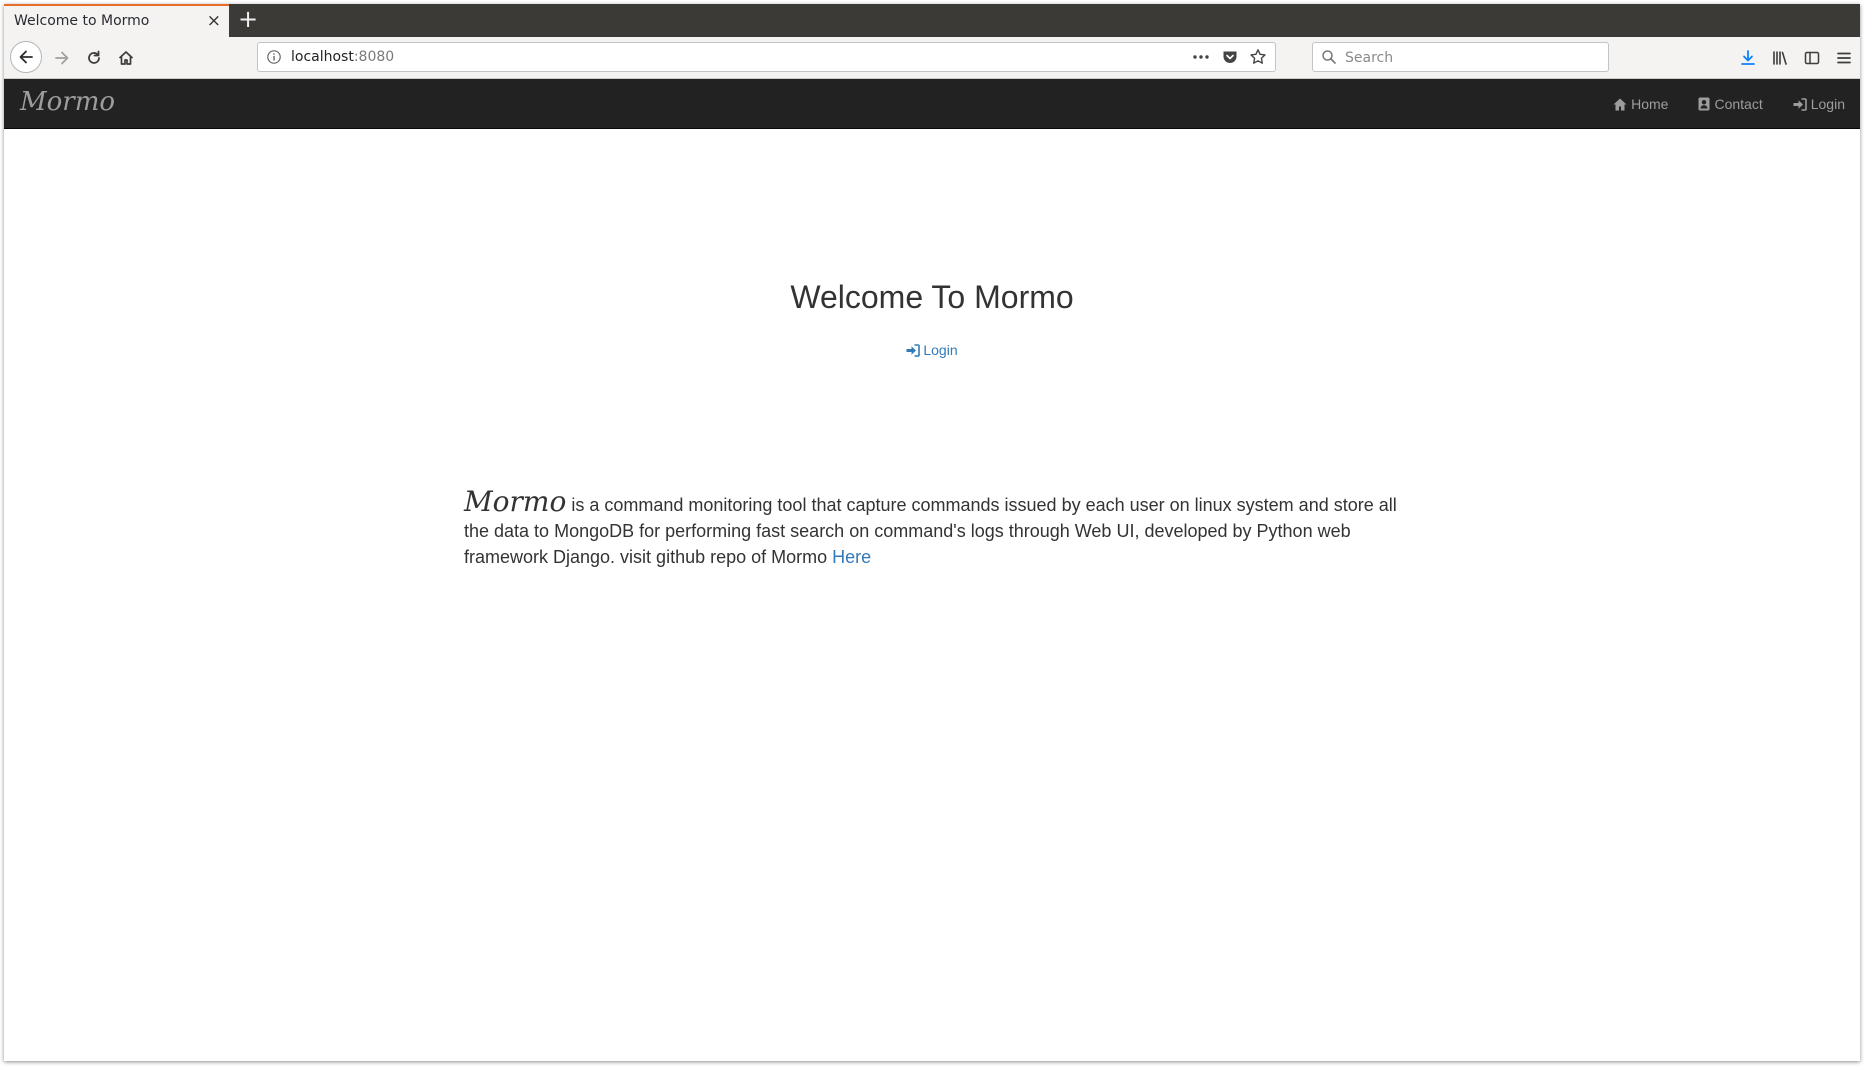  Describe the element at coordinates (214, 21) in the screenshot. I see `close-tab-icon: ×` at that location.